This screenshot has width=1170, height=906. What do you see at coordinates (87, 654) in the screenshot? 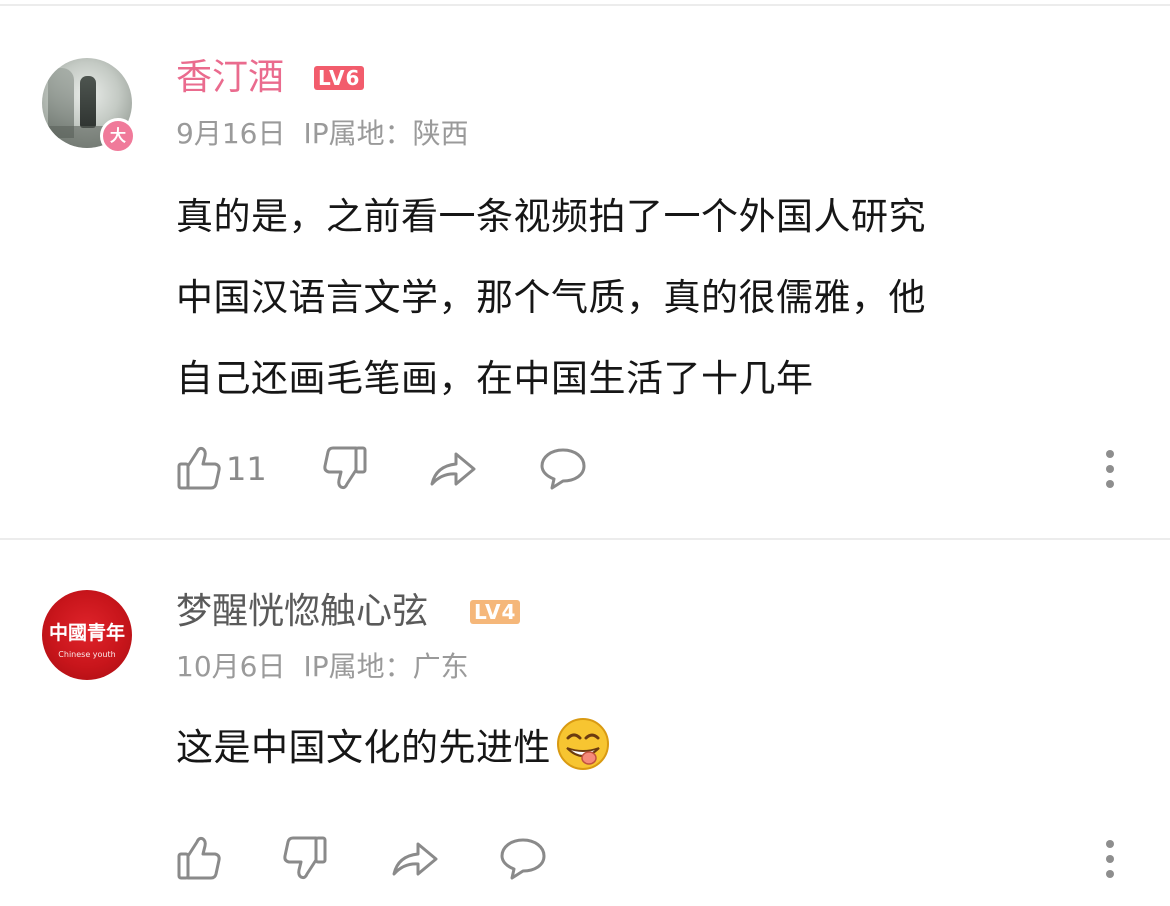
I see `avatar-brand-sub: Chinese youth` at bounding box center [87, 654].